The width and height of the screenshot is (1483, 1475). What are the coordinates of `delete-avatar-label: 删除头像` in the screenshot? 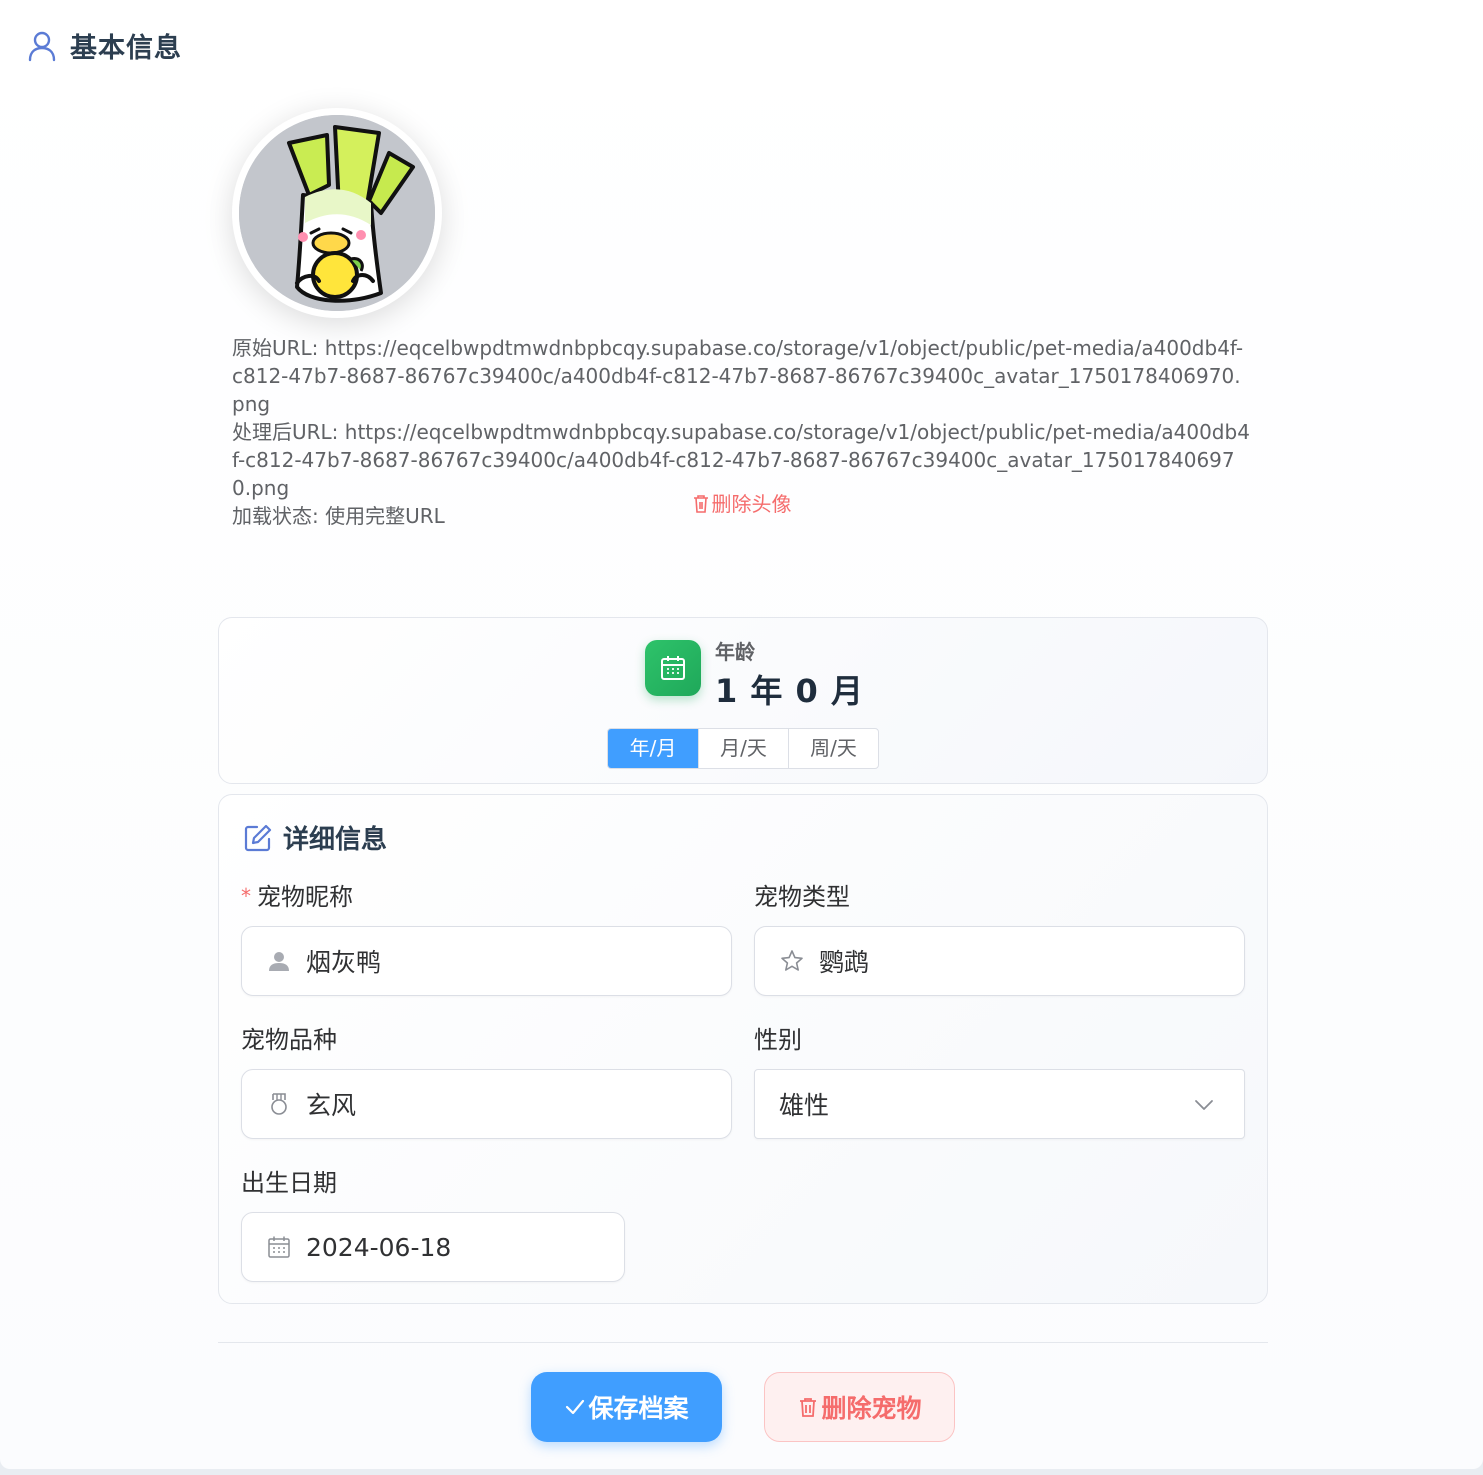 It's located at (751, 504).